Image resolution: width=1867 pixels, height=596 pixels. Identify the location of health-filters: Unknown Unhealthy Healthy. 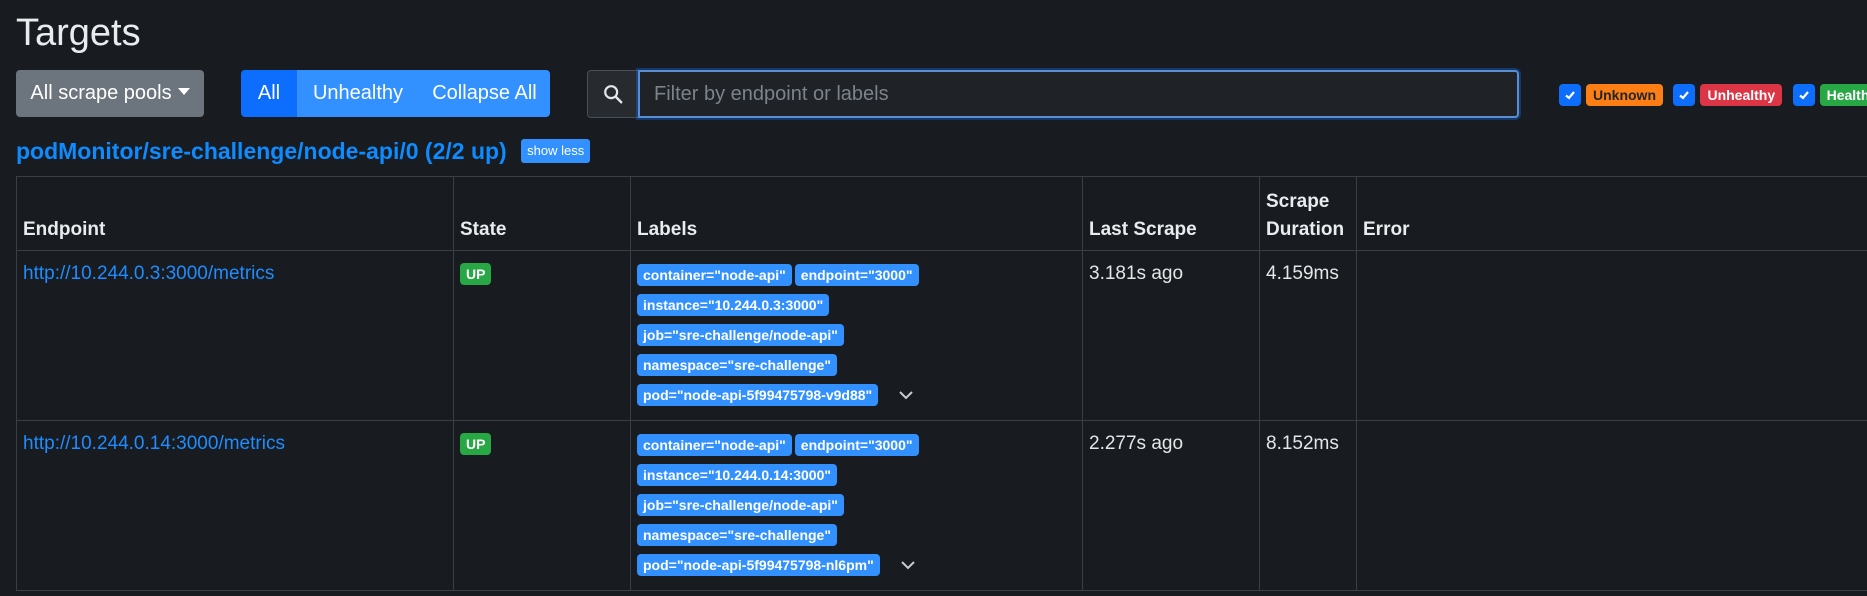
(1713, 96).